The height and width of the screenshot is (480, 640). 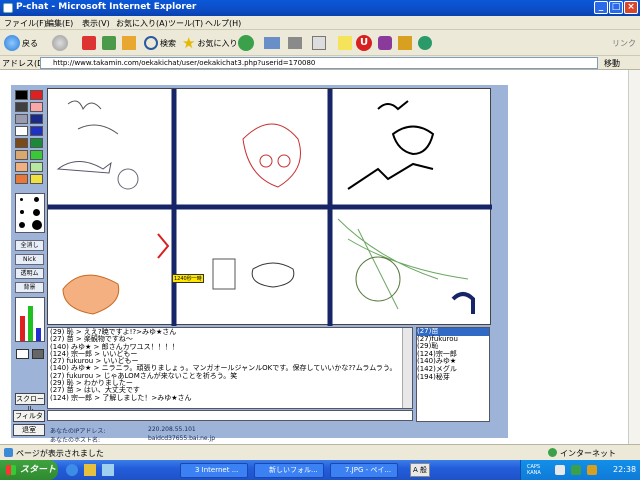 I want to click on windows-logo-icon, so click(x=11, y=470).